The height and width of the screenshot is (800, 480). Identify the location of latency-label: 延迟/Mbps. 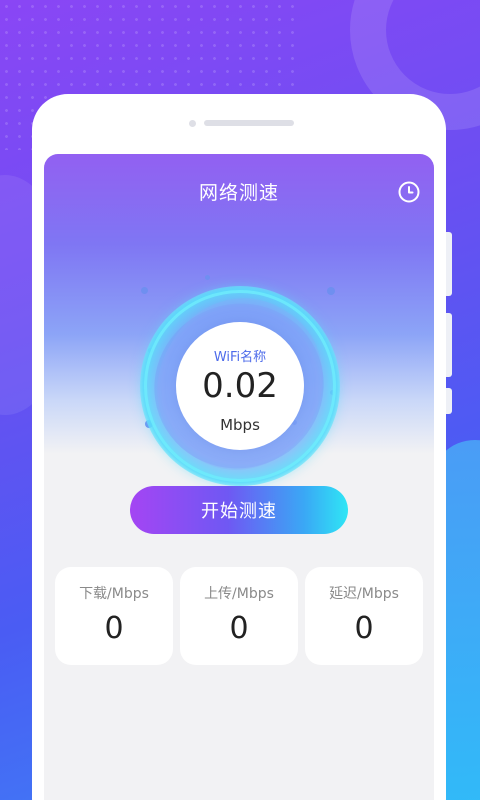
(364, 594).